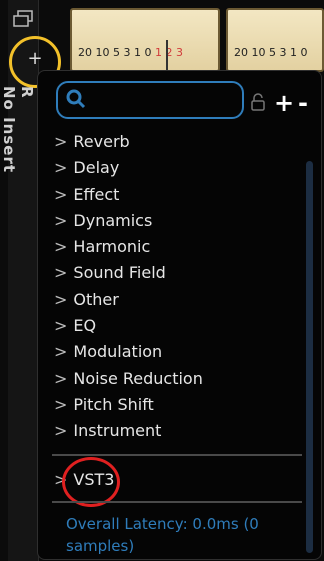  Describe the element at coordinates (174, 300) in the screenshot. I see `category-item: > Other` at that location.